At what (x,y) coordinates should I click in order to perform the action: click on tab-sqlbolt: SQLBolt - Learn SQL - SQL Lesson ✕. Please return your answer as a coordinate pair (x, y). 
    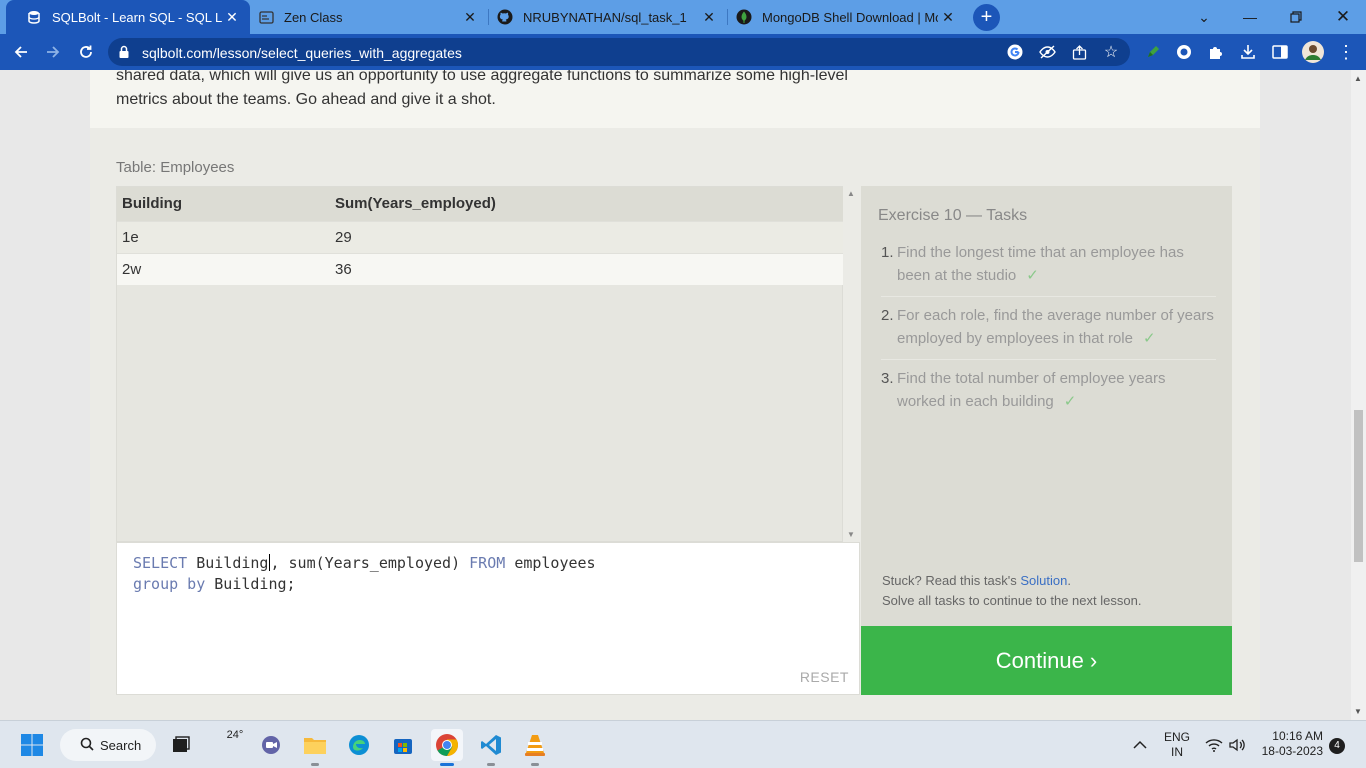
    Looking at the image, I should click on (128, 17).